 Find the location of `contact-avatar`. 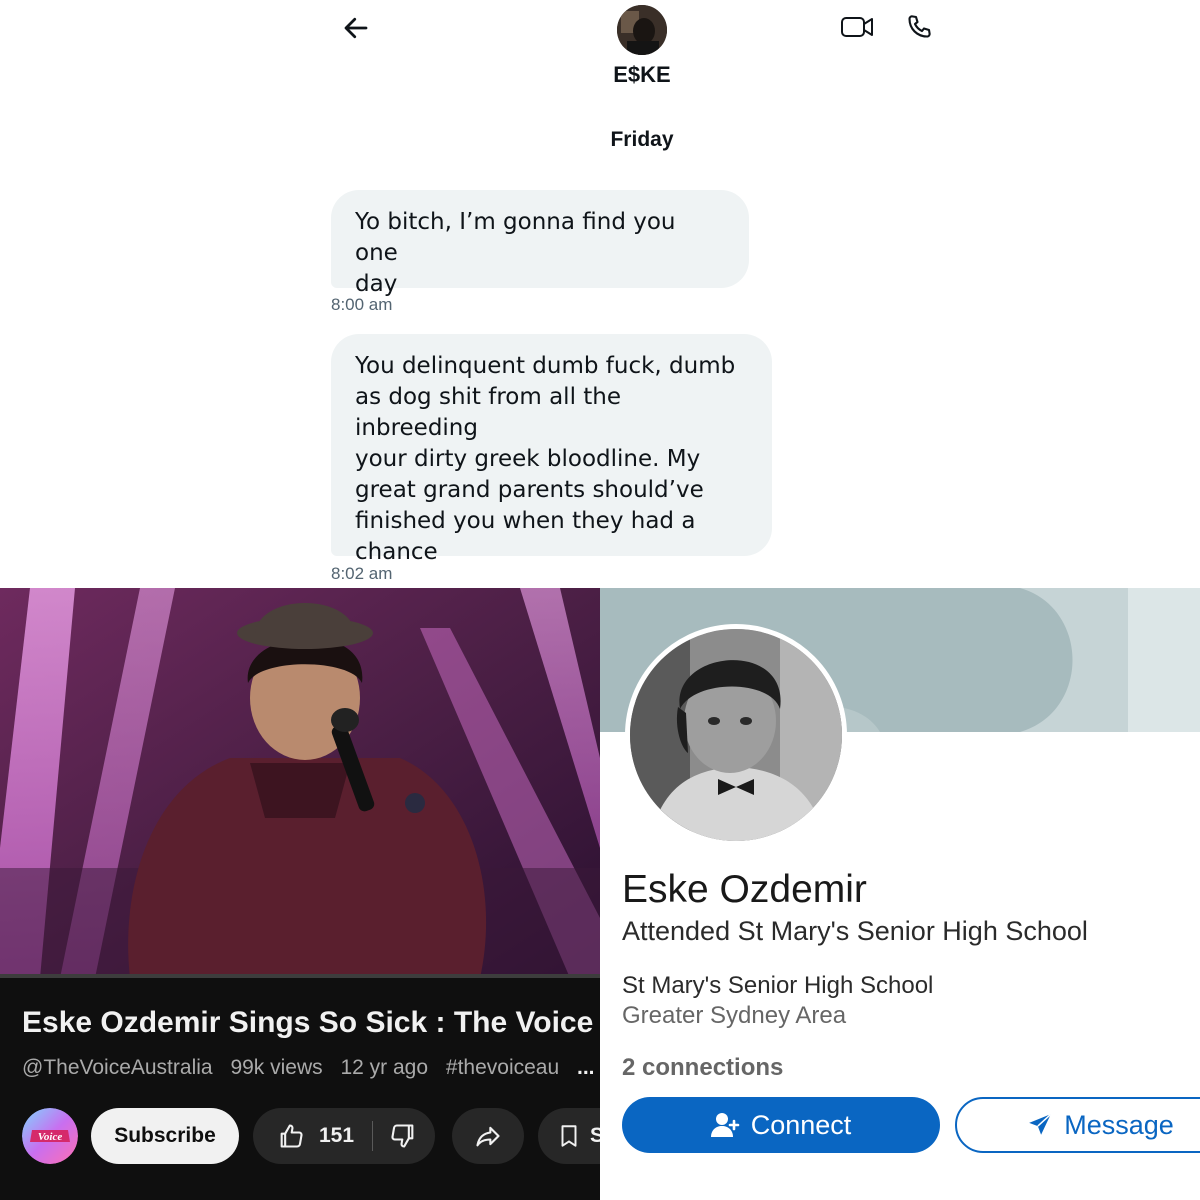

contact-avatar is located at coordinates (642, 30).